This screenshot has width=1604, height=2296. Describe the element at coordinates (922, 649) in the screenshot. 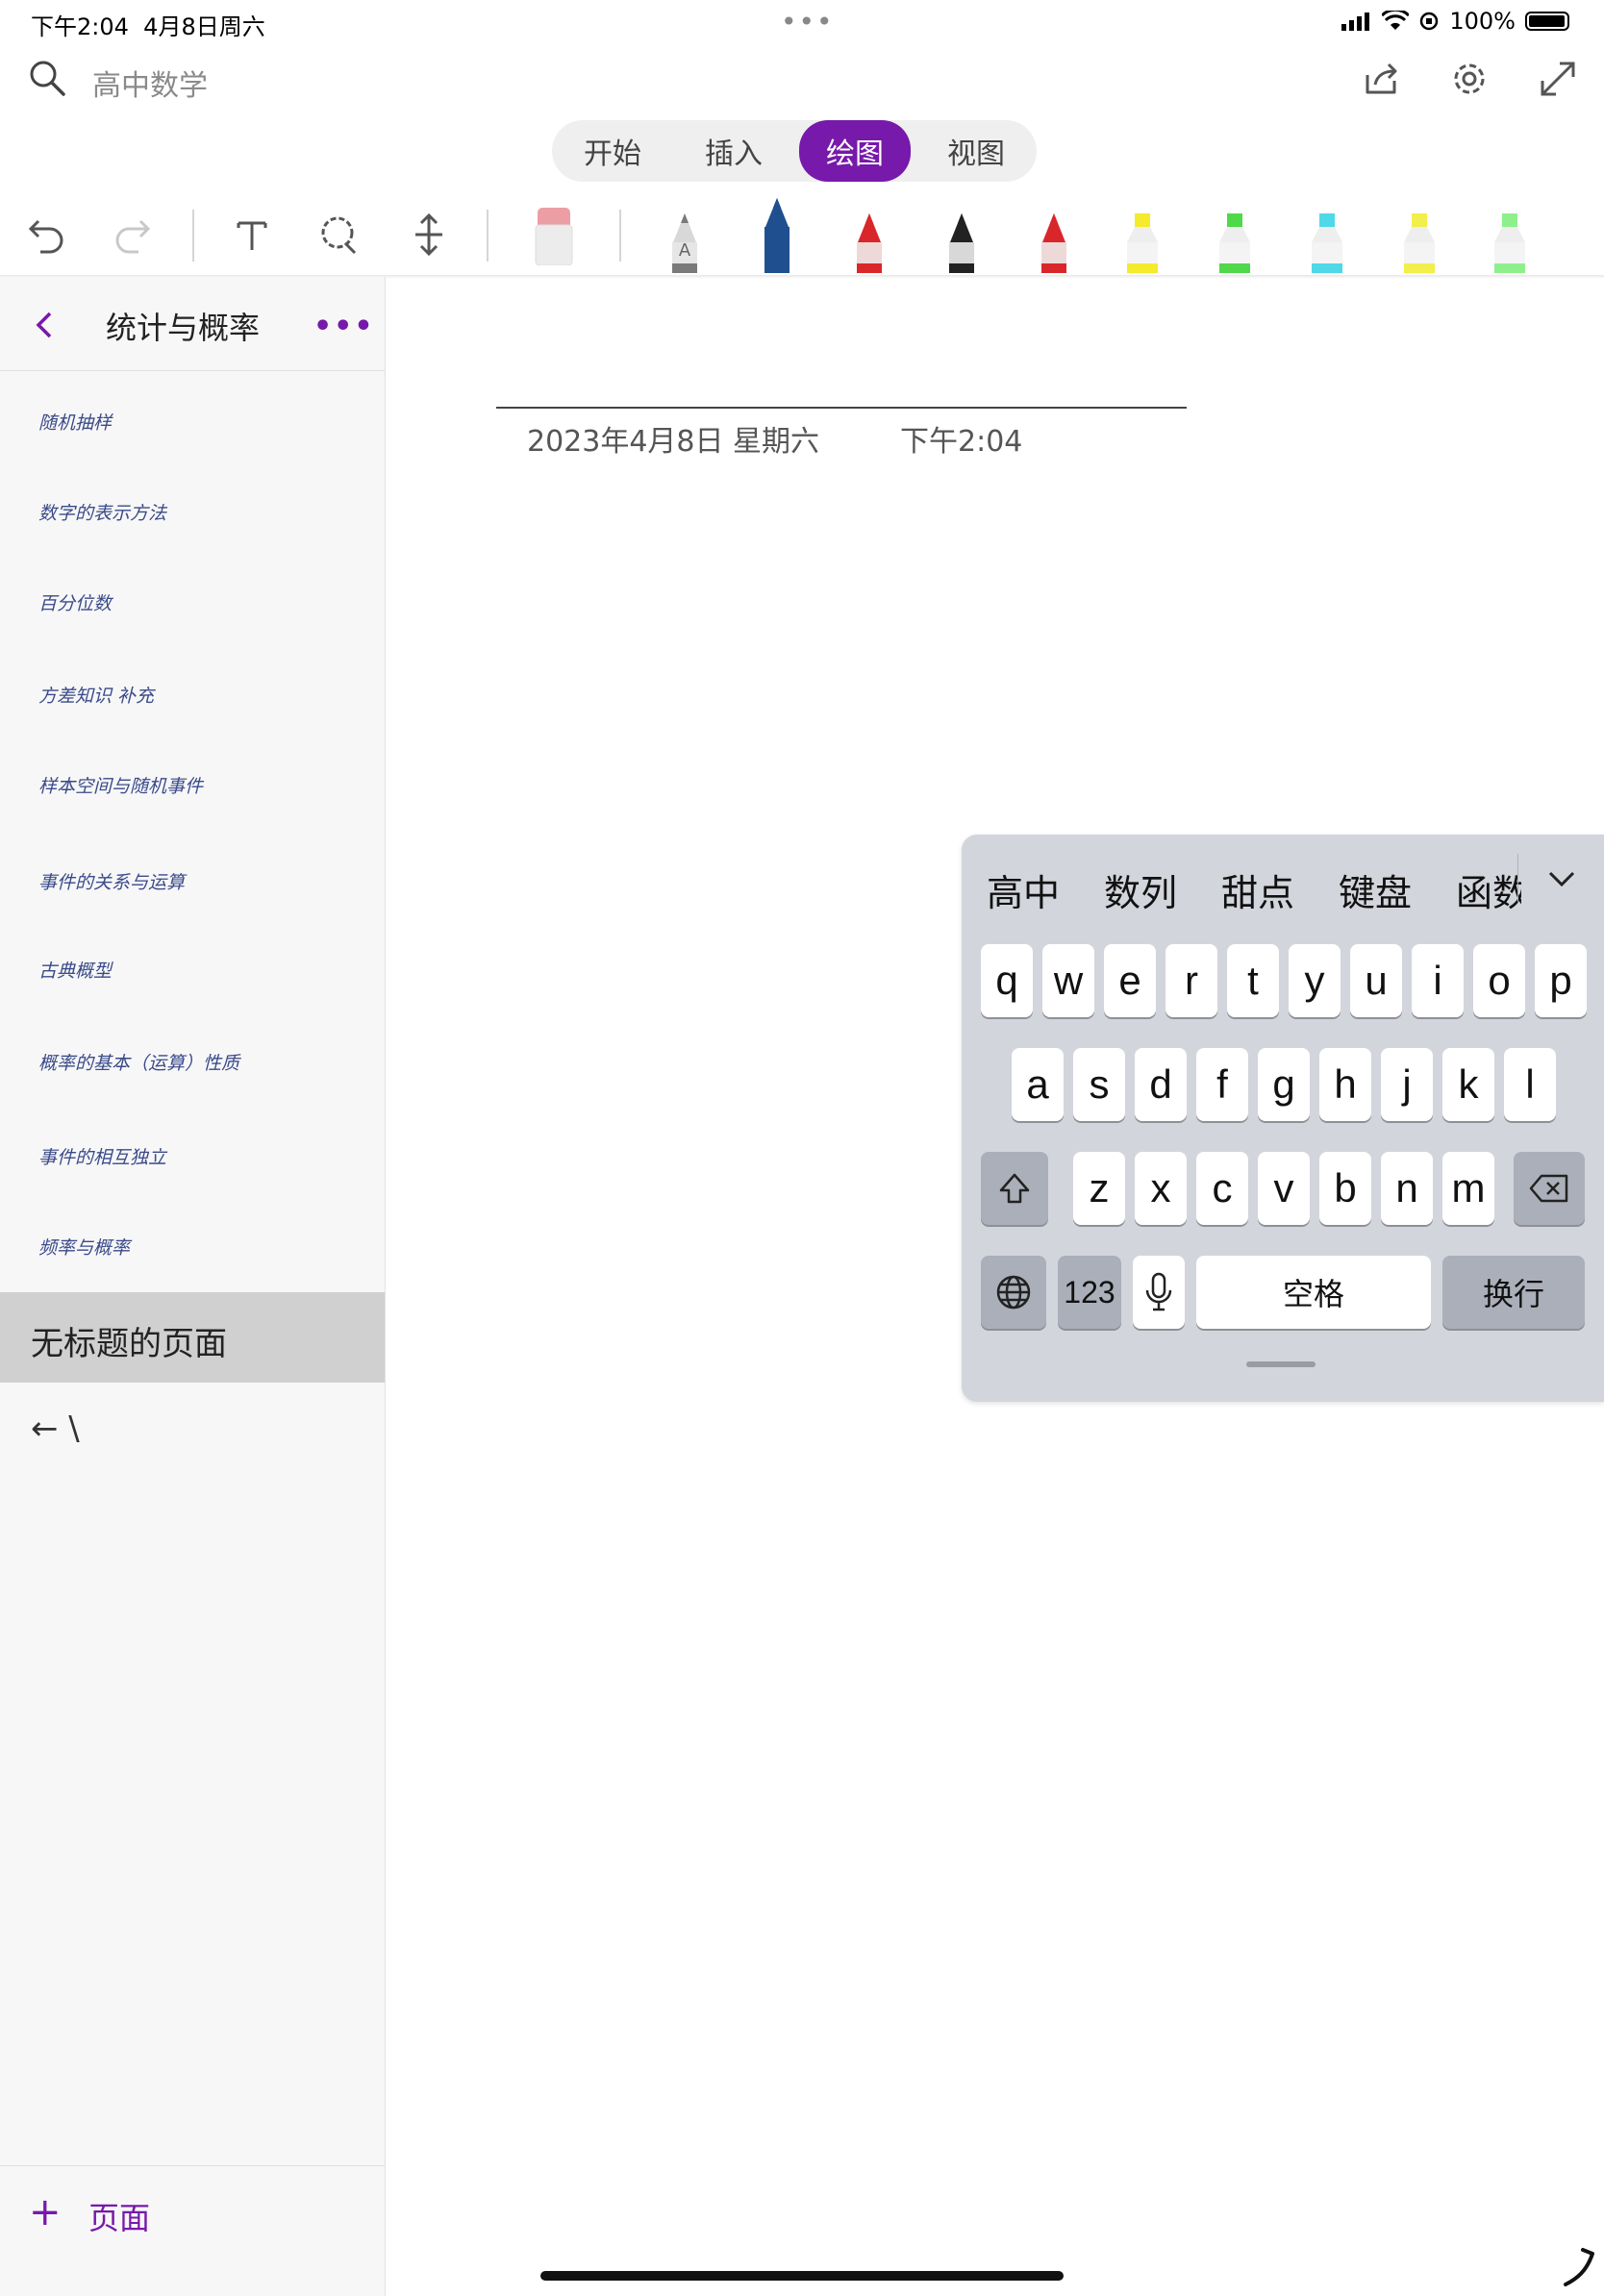

I see `ink-word-the` at that location.